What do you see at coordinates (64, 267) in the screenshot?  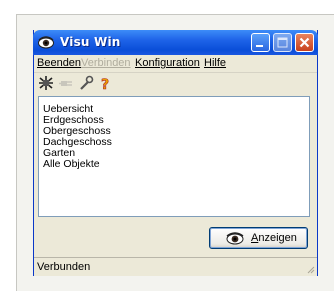 I see `status-text: Verbunden` at bounding box center [64, 267].